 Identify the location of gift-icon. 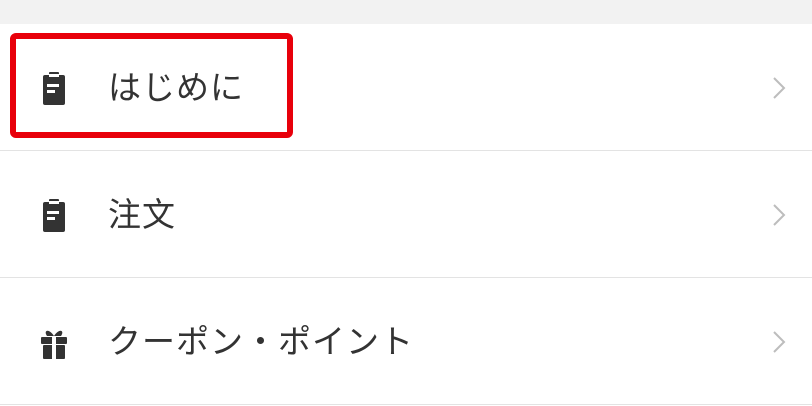
(54, 344).